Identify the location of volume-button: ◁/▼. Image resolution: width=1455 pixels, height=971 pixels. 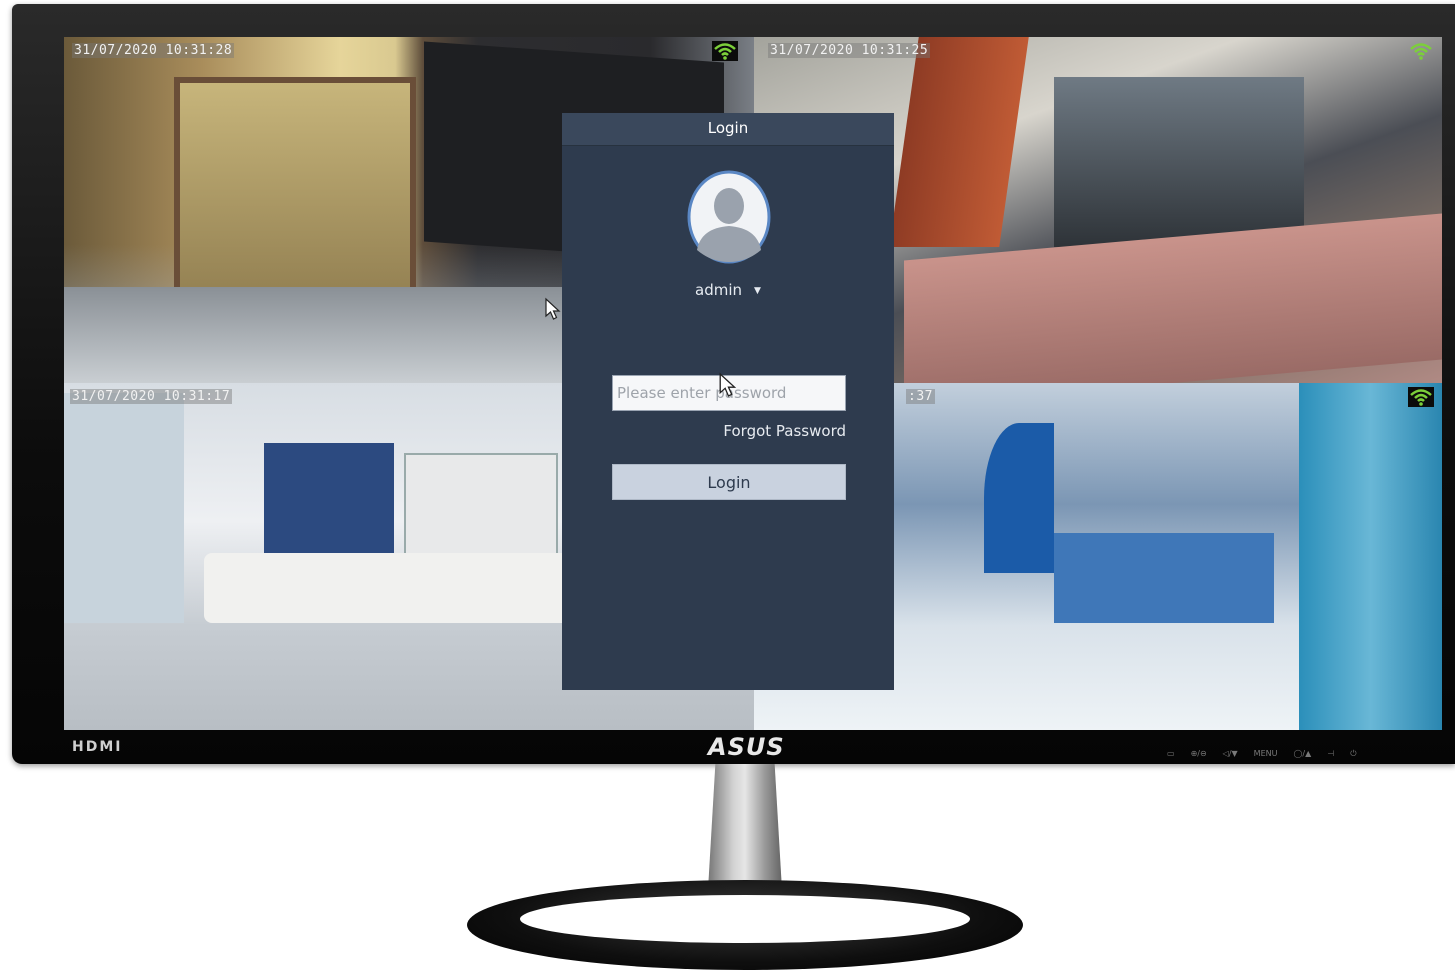
(1230, 754).